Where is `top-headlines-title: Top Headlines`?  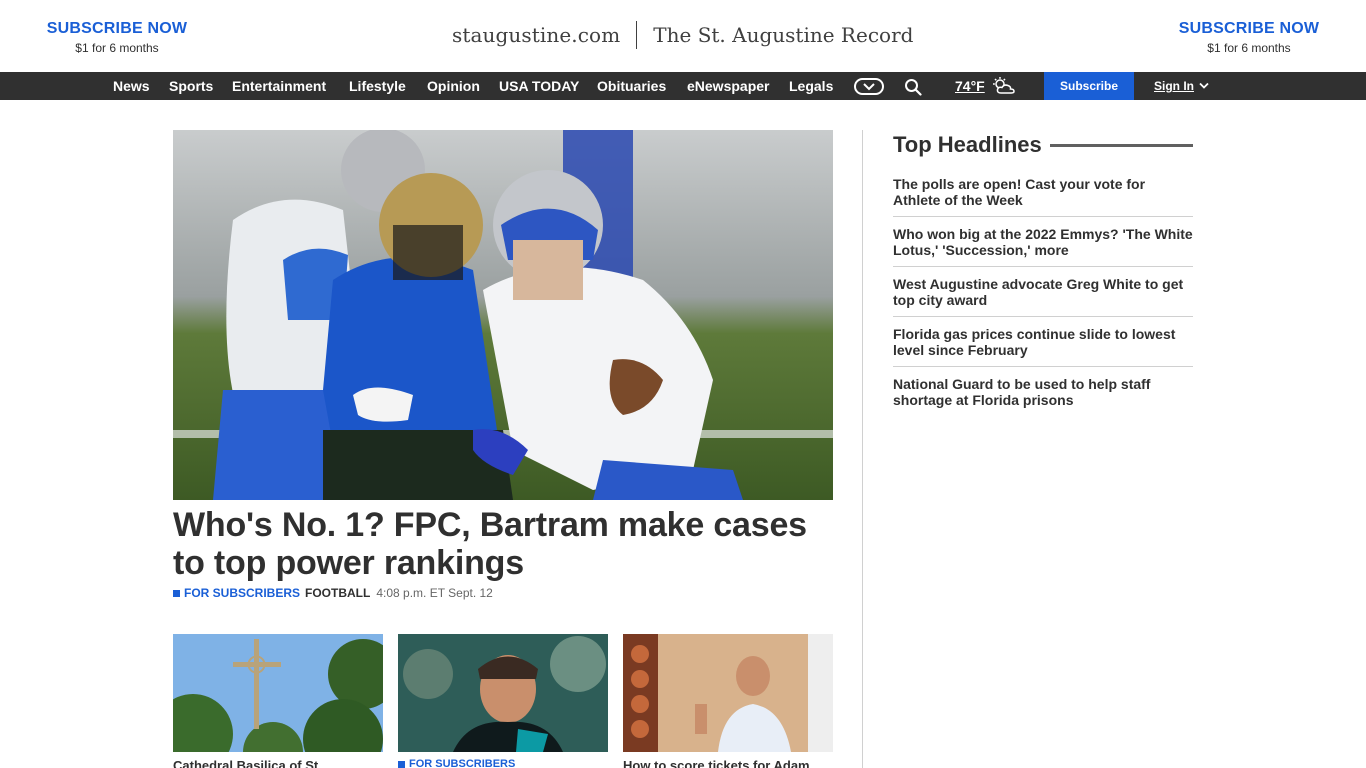 top-headlines-title: Top Headlines is located at coordinates (967, 144).